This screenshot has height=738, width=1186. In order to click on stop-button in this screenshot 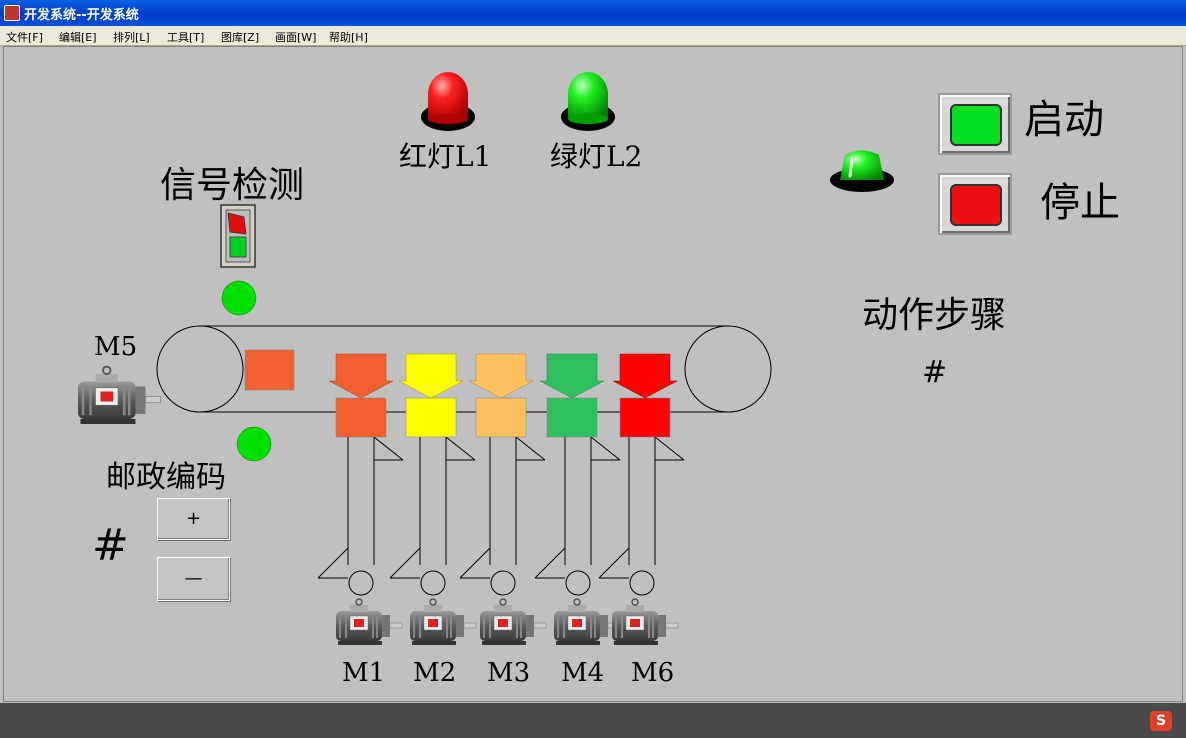, I will do `click(975, 204)`.